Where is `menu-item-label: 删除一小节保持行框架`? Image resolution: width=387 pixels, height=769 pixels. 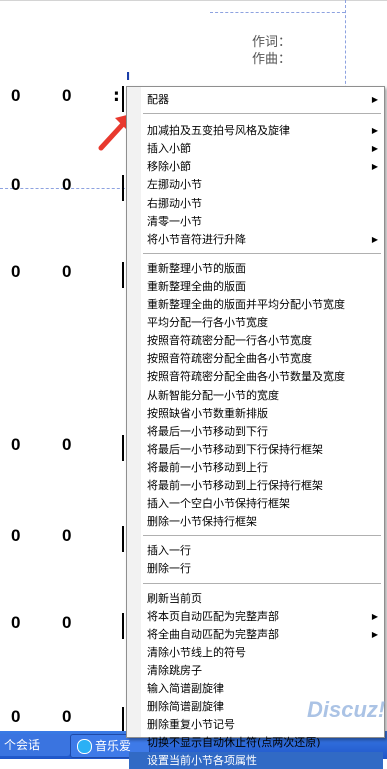 menu-item-label: 删除一小节保持行框架 is located at coordinates (202, 522).